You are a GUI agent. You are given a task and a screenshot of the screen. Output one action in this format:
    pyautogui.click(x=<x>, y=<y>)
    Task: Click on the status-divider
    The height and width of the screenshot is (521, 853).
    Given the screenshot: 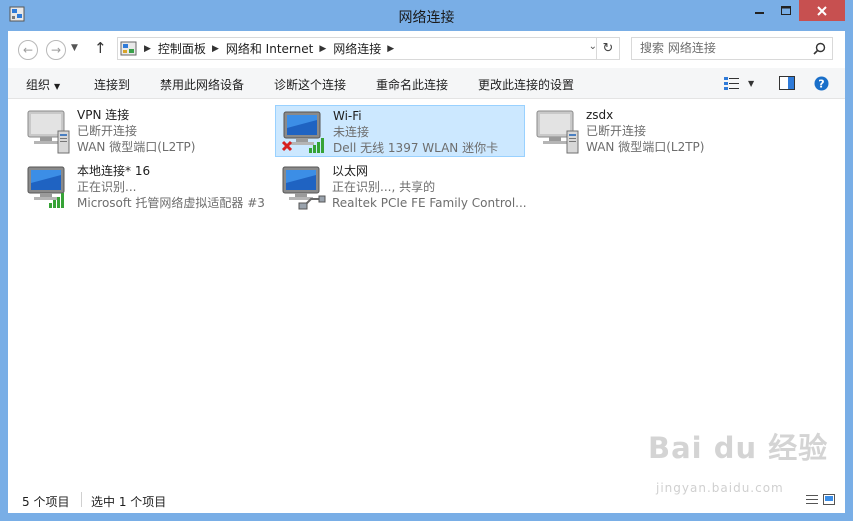 What is the action you would take?
    pyautogui.click(x=81, y=499)
    